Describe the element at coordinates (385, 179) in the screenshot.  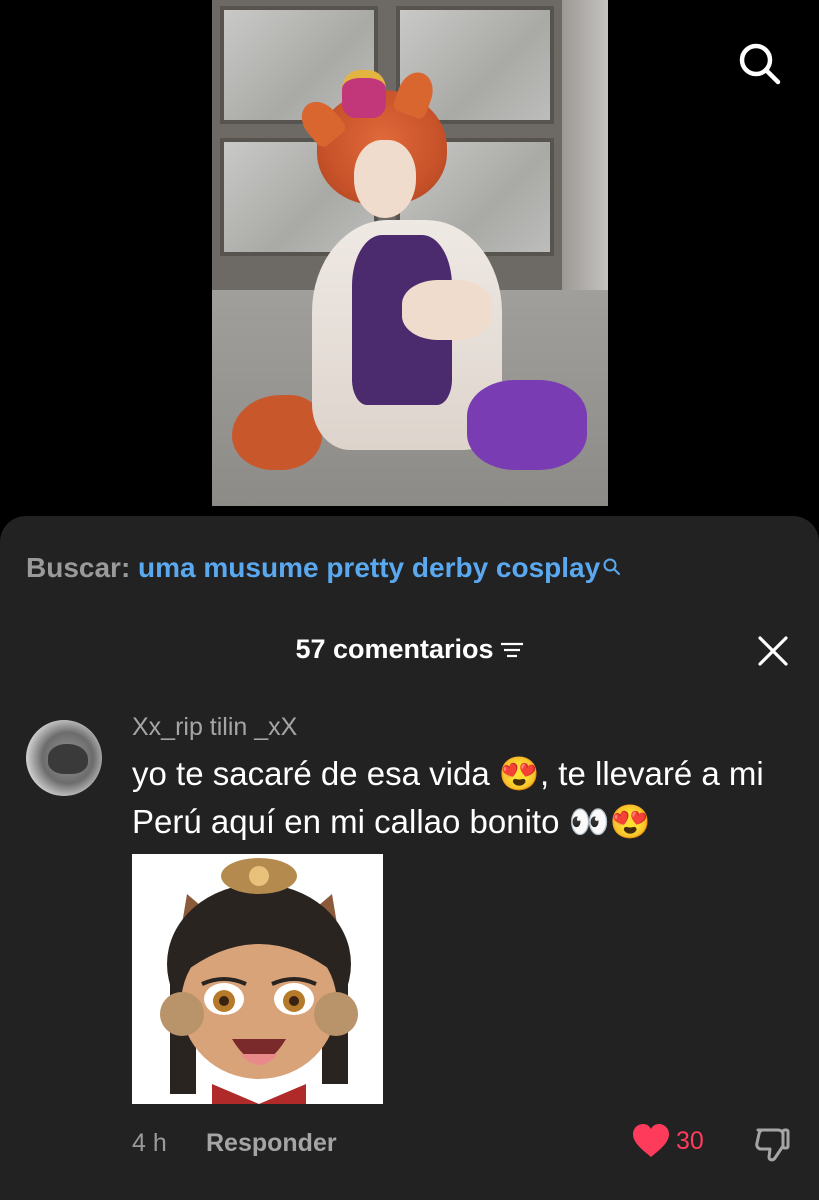
I see `cosplayer-face` at that location.